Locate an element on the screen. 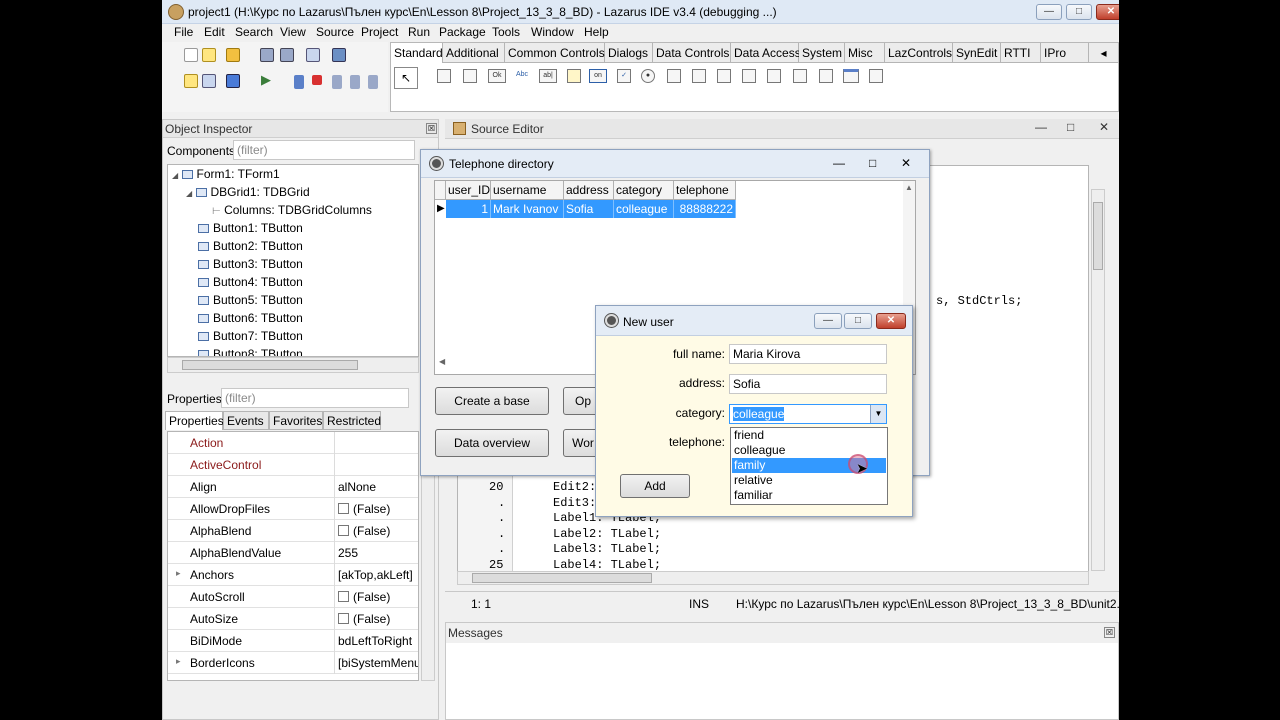  tframe-icon is located at coordinates (851, 76).